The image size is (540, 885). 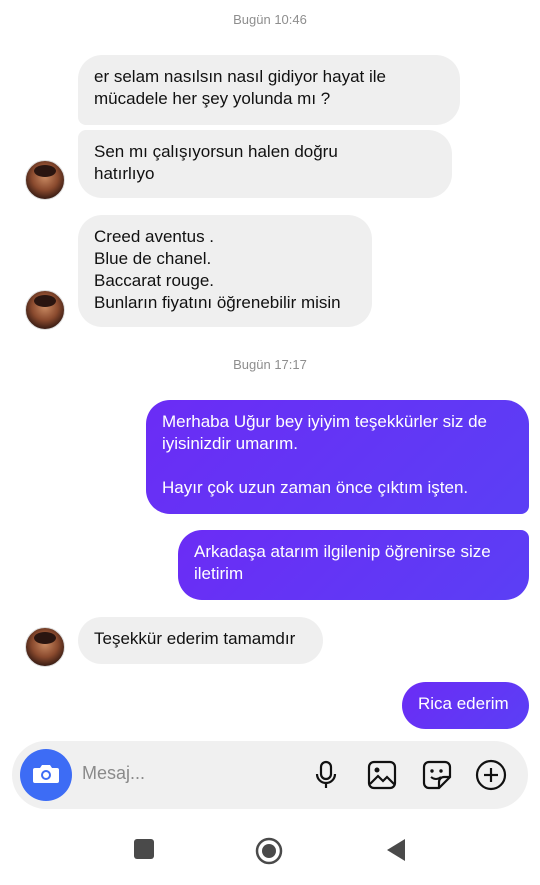 What do you see at coordinates (382, 775) in the screenshot?
I see `image-icon` at bounding box center [382, 775].